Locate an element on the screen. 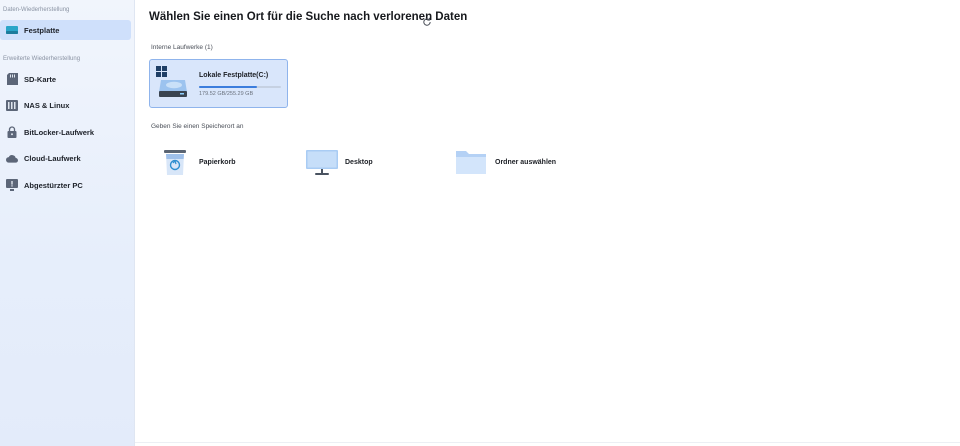 This screenshot has width=960, height=446. internal-drives-label: Interne Laufwerke (1) is located at coordinates (182, 47).